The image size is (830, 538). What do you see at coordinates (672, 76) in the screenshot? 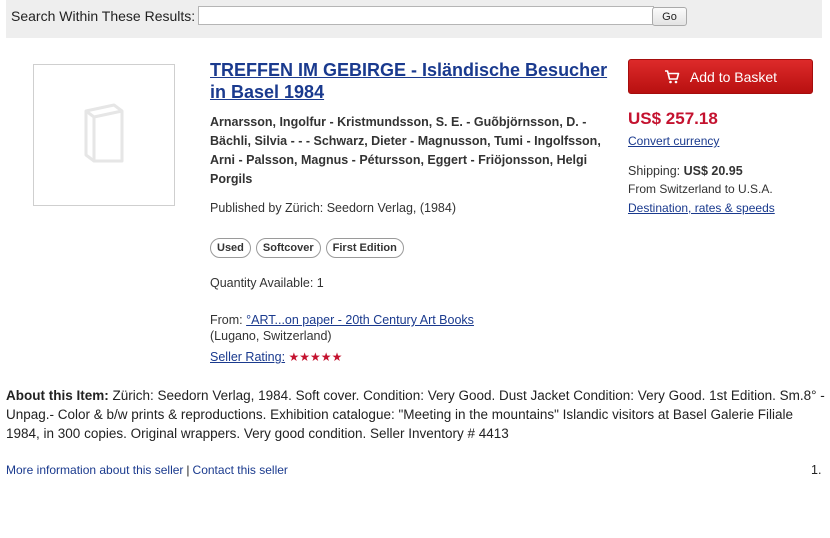
I see `cart-icon` at bounding box center [672, 76].